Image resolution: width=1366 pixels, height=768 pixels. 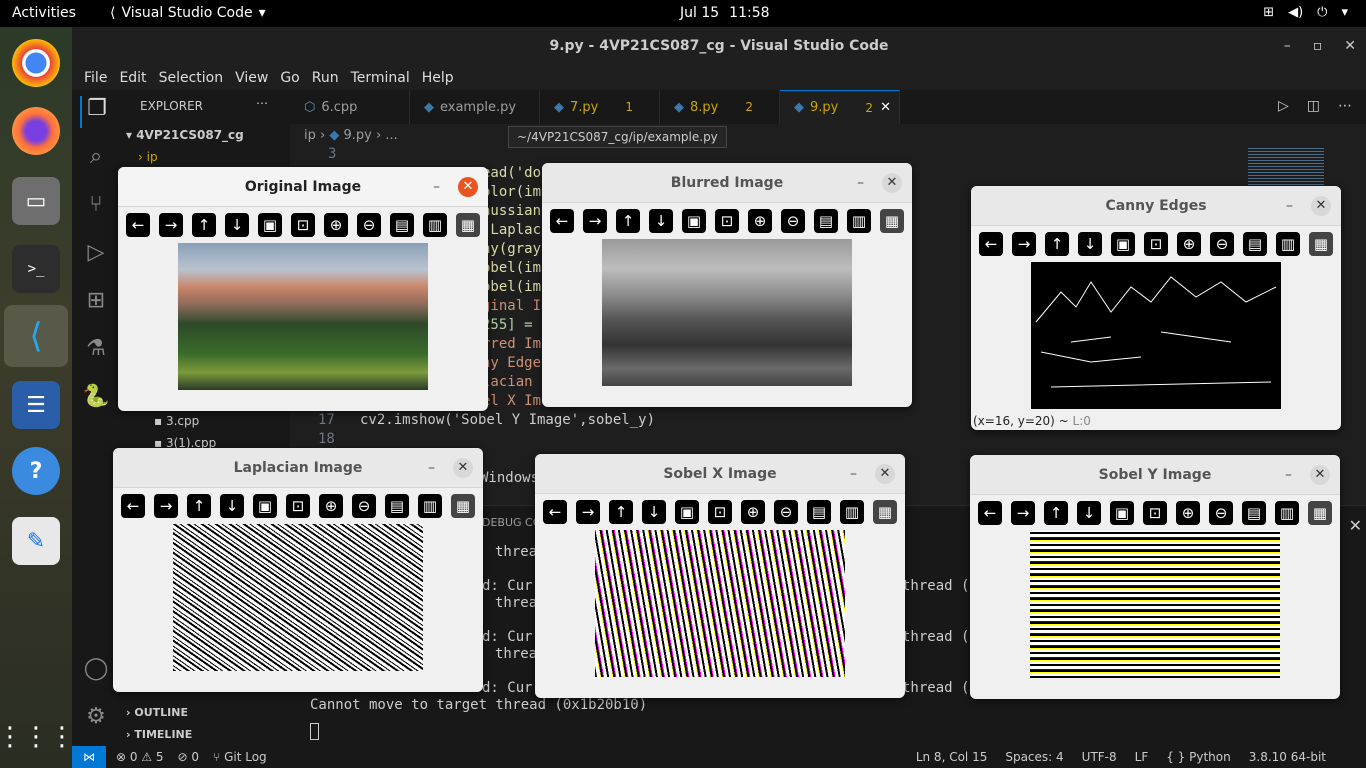 What do you see at coordinates (1283, 111) in the screenshot?
I see `run-icon: ▷` at bounding box center [1283, 111].